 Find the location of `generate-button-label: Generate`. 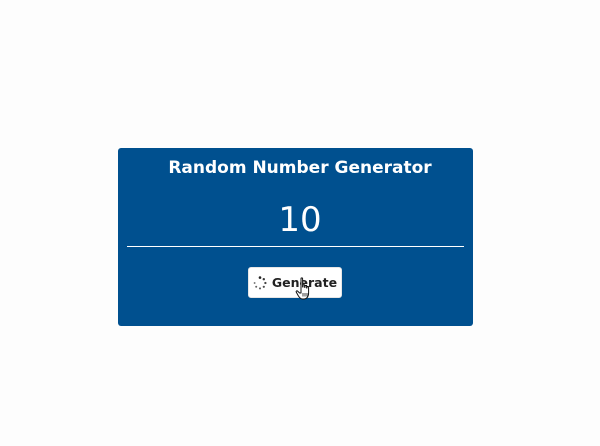

generate-button-label: Generate is located at coordinates (304, 282).